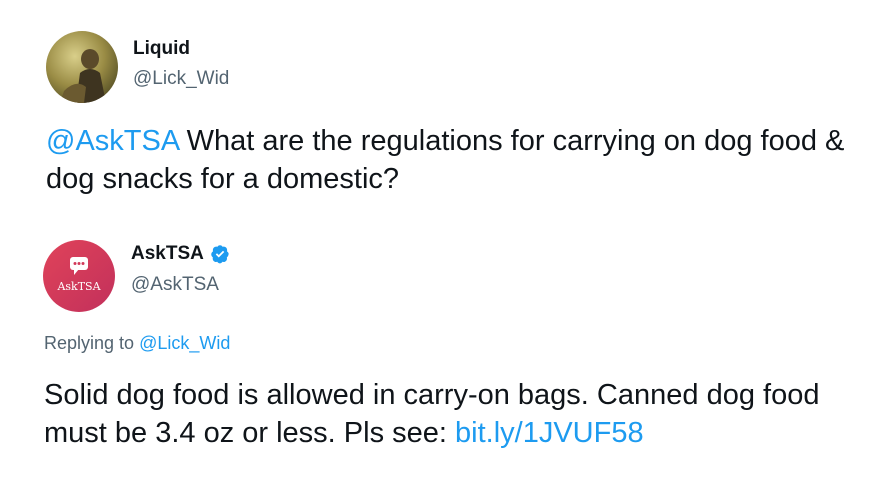 Image resolution: width=895 pixels, height=497 pixels. I want to click on avatar-liquid-image, so click(82, 67).